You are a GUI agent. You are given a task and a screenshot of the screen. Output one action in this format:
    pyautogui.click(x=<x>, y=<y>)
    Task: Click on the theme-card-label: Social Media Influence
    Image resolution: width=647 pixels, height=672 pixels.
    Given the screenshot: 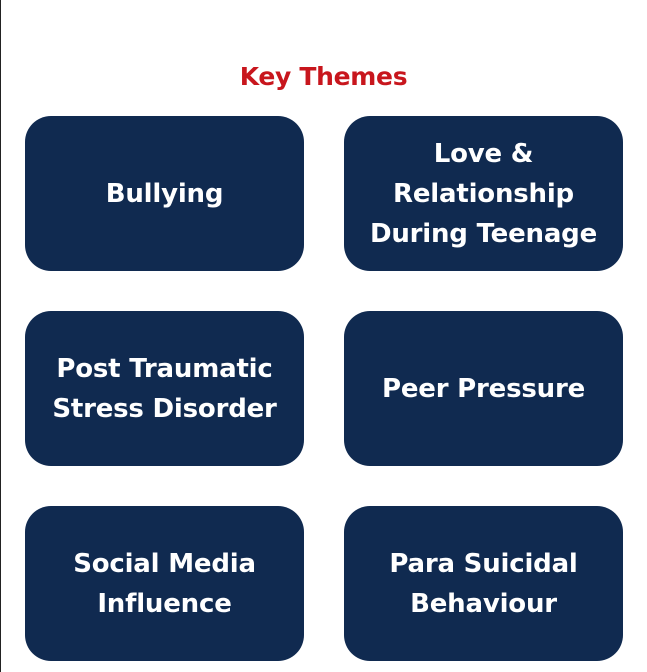 What is the action you would take?
    pyautogui.click(x=164, y=583)
    